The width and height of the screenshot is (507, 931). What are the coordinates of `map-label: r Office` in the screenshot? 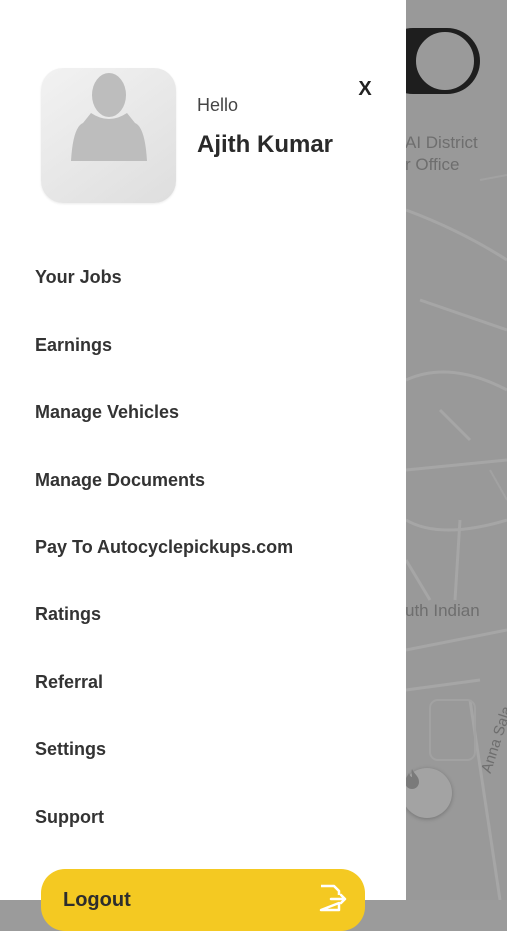 It's located at (432, 164).